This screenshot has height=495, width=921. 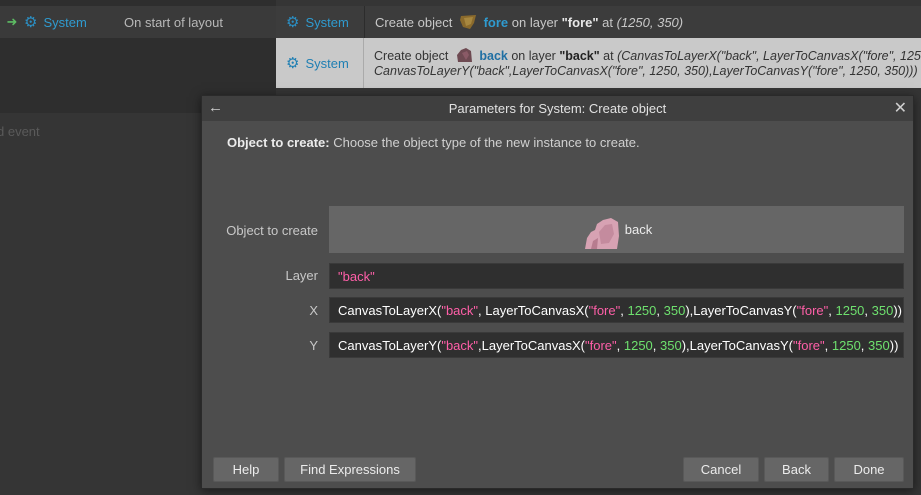 I want to click on event-row-condition: ➜ ⚙ System On start of layout, so click(x=138, y=22).